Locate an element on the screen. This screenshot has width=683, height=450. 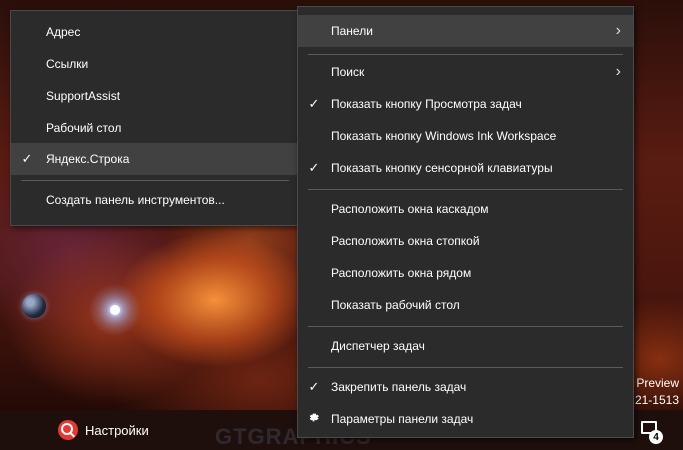
taskbar-search-label: Настройки is located at coordinates (117, 430).